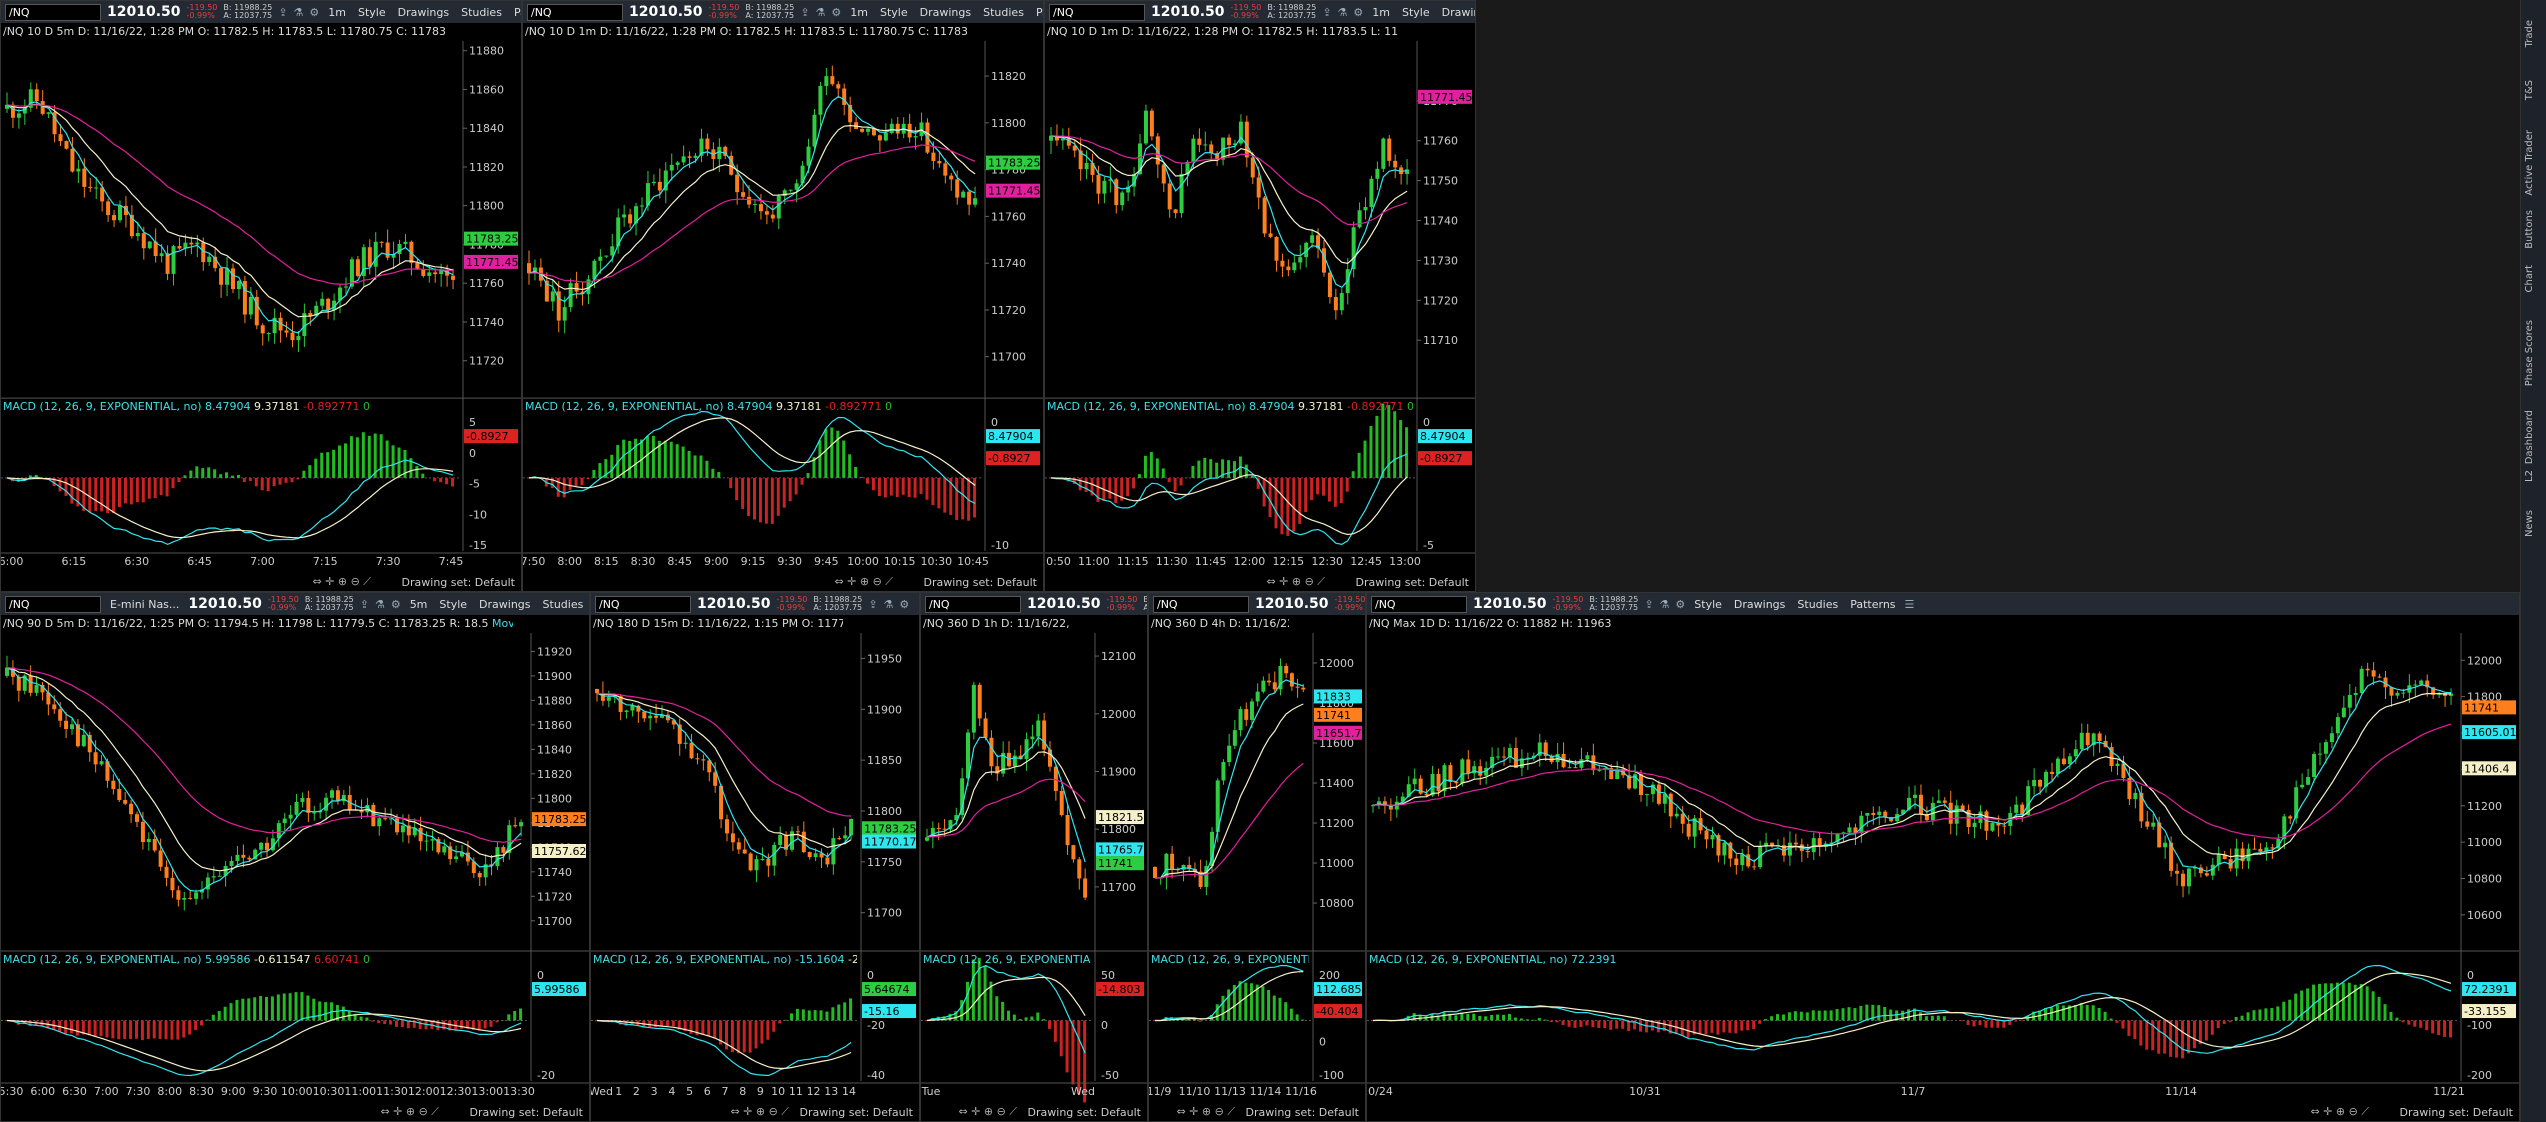  What do you see at coordinates (388, 561) in the screenshot?
I see `x-tick-label: 7:30` at bounding box center [388, 561].